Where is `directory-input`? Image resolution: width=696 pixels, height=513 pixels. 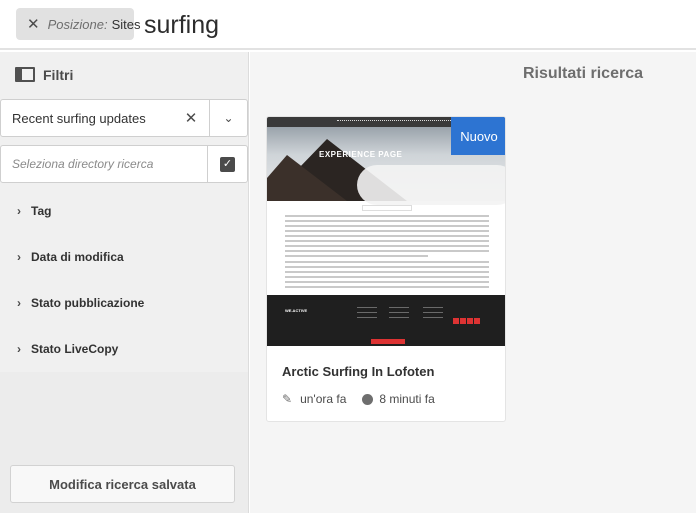 directory-input is located at coordinates (104, 164).